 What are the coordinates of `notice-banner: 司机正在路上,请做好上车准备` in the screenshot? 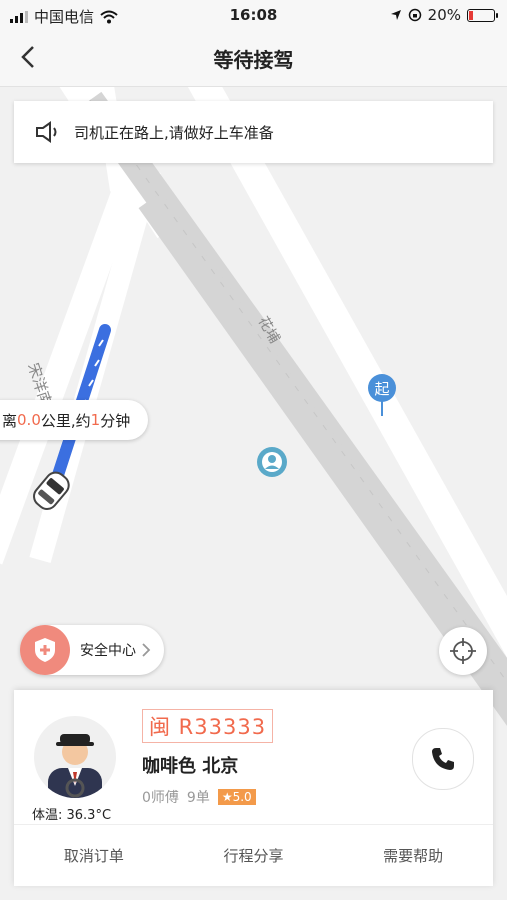 It's located at (253, 132).